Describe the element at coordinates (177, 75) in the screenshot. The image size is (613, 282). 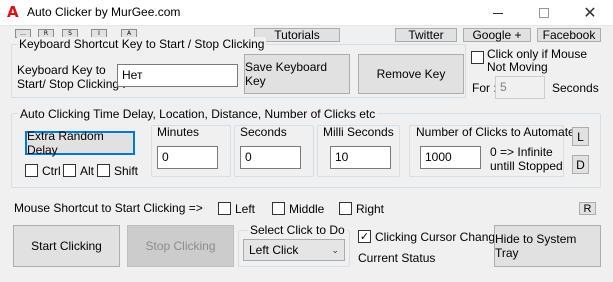
I see `keyboard-key-input: Нет` at that location.